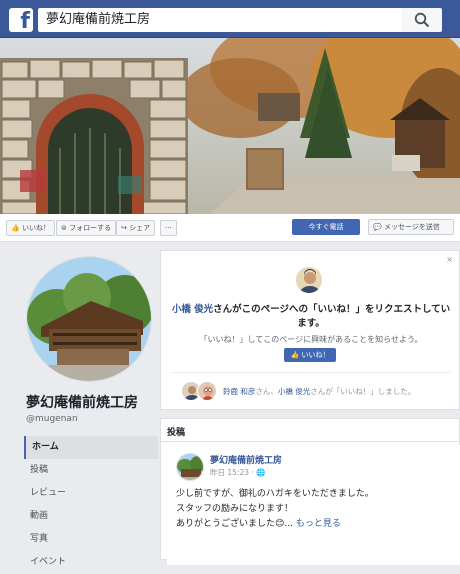 The width and height of the screenshot is (460, 574). What do you see at coordinates (91, 447) in the screenshot?
I see `nav-item-home: ホーム` at bounding box center [91, 447].